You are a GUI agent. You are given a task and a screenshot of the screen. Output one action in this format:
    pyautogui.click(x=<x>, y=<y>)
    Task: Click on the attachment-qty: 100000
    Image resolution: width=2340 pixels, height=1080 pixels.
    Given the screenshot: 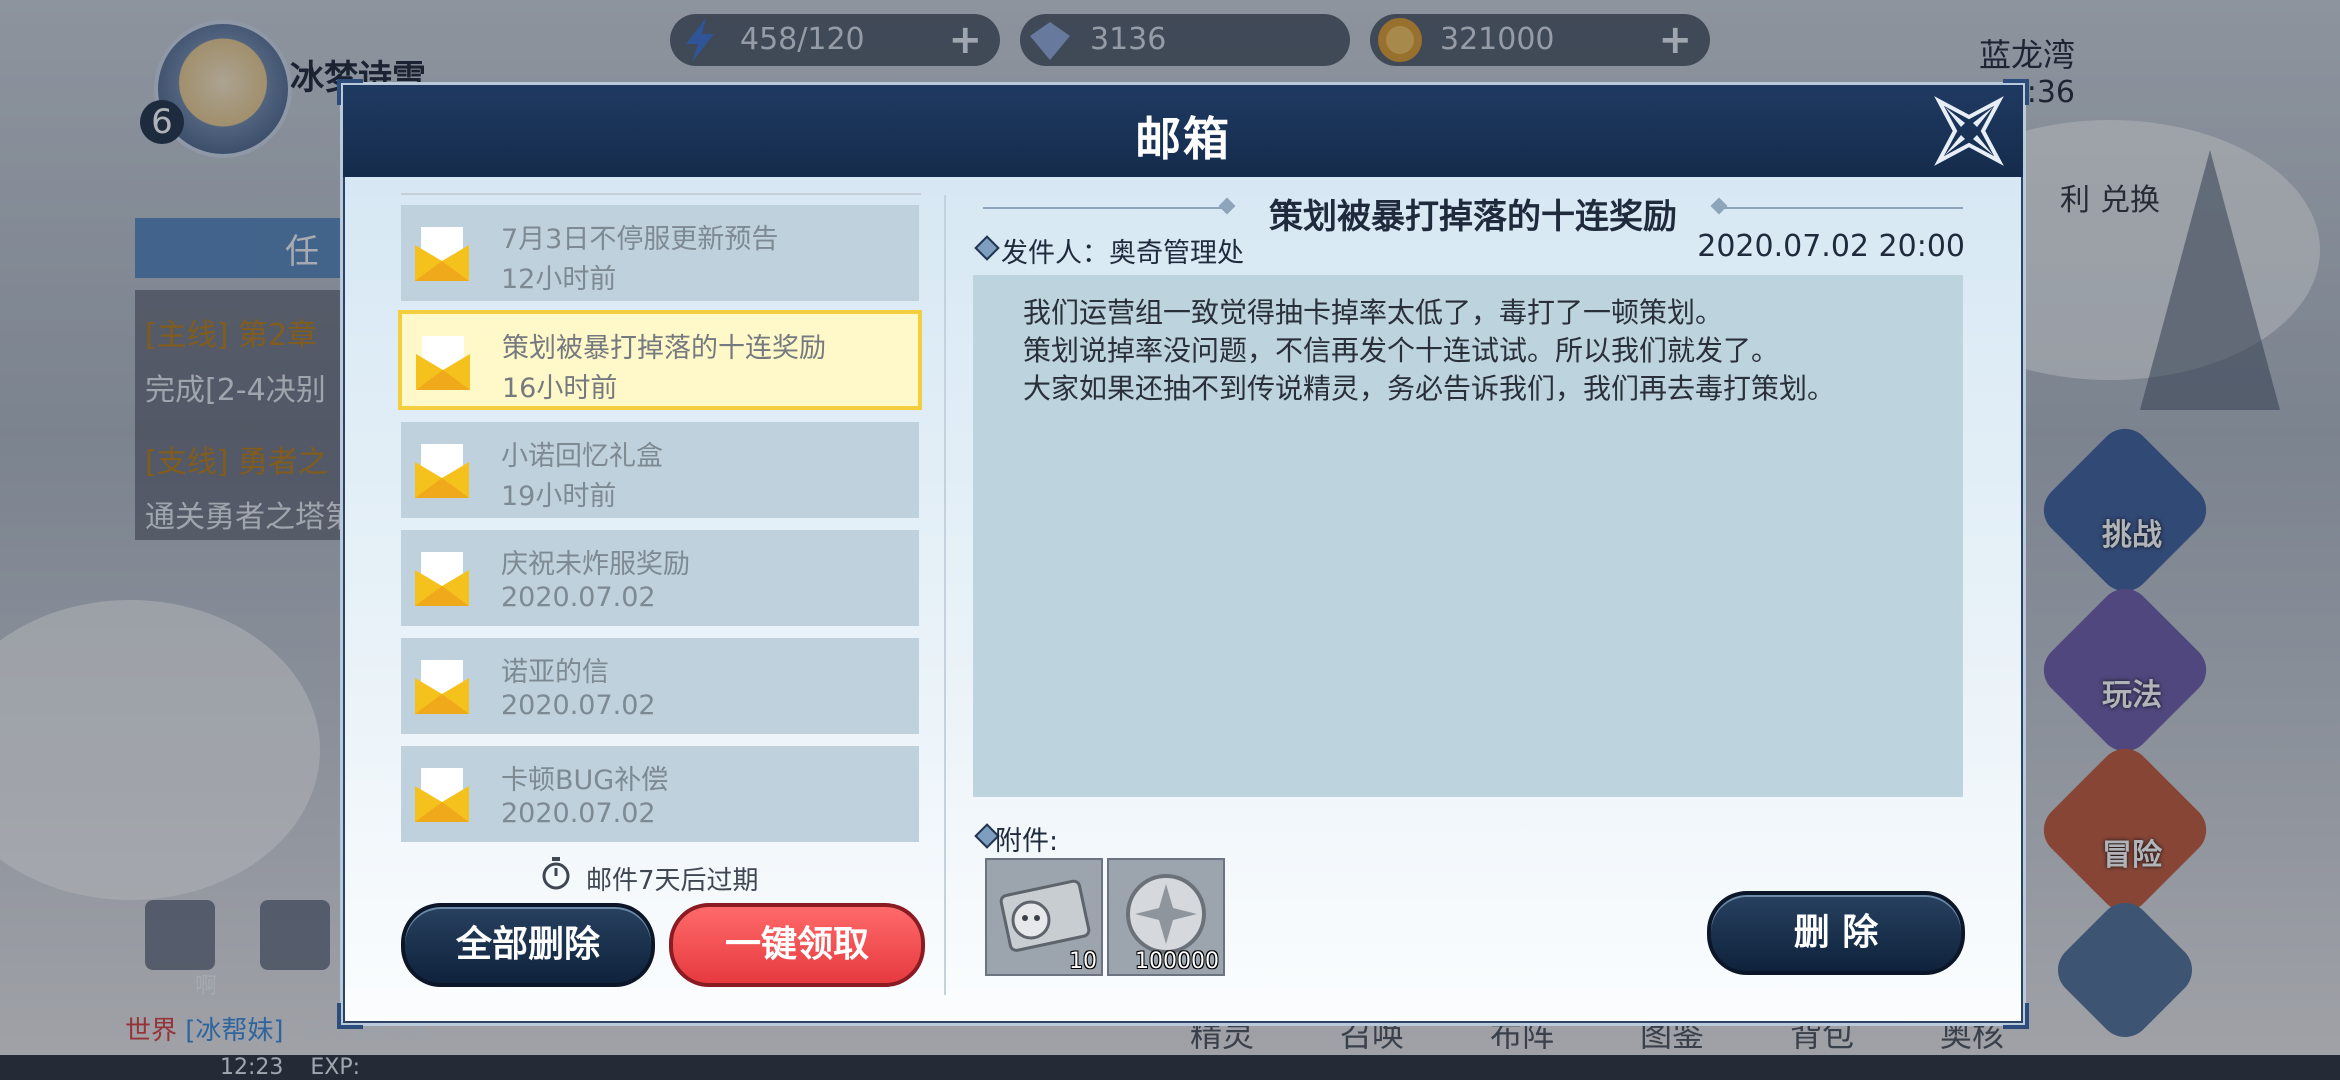 What is the action you would take?
    pyautogui.click(x=1177, y=961)
    